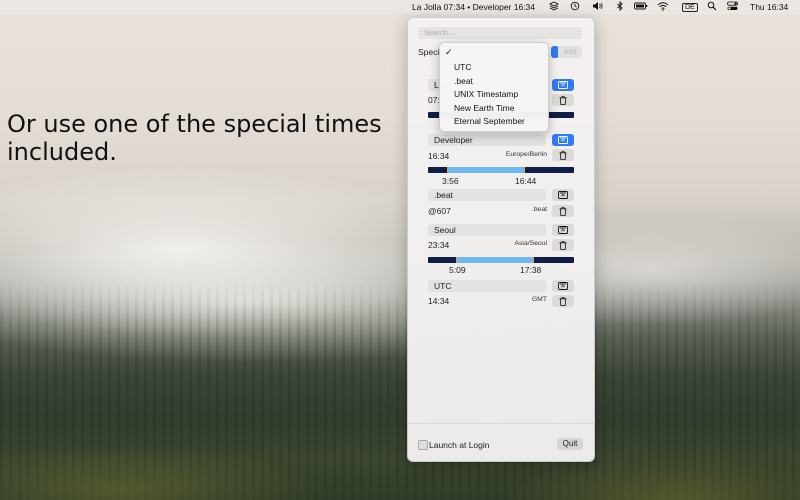 The image size is (800, 500). Describe the element at coordinates (459, 445) in the screenshot. I see `launch-at-login-label: Launch at Login` at that location.